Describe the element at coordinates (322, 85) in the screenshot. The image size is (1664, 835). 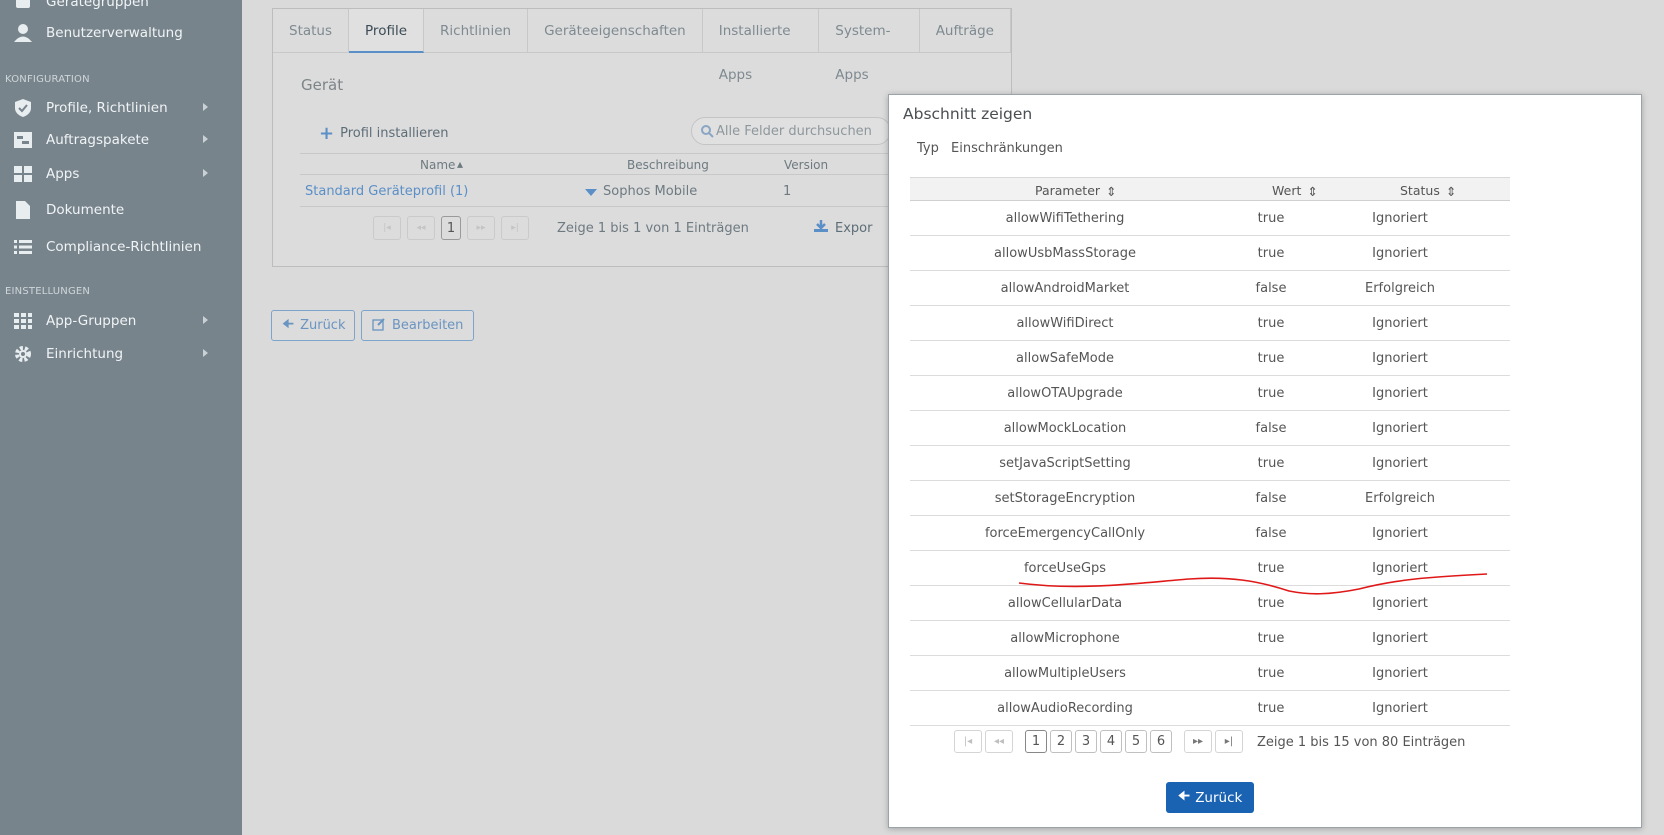
I see `panel-title: Gerät` at that location.